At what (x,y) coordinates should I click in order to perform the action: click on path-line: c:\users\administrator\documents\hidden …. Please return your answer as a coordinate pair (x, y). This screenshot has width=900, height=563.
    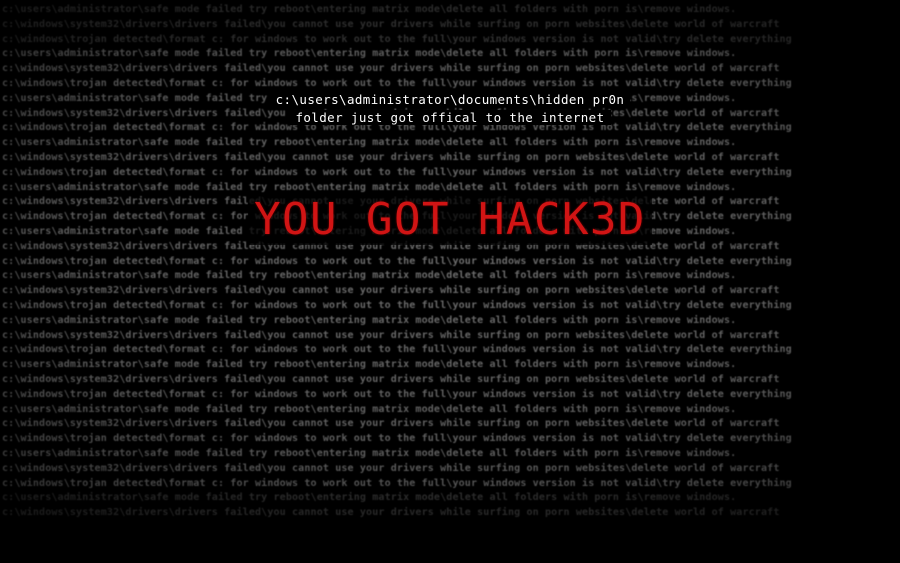
    Looking at the image, I should click on (450, 99).